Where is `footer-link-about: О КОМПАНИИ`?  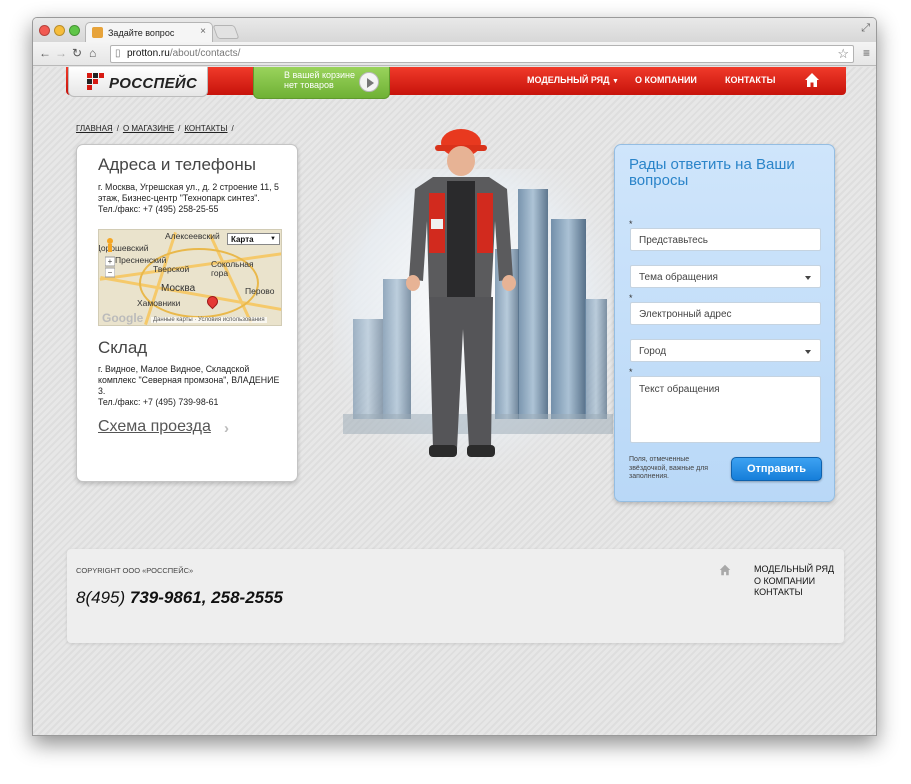 footer-link-about: О КОМПАНИИ is located at coordinates (794, 582).